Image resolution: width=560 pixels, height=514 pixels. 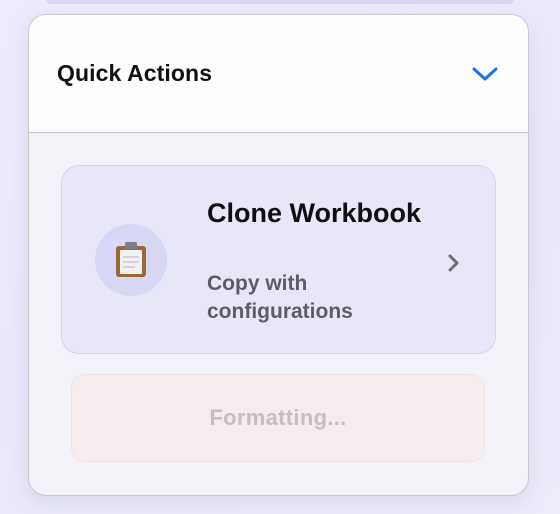 I want to click on collapse-toggle-button, so click(x=485, y=74).